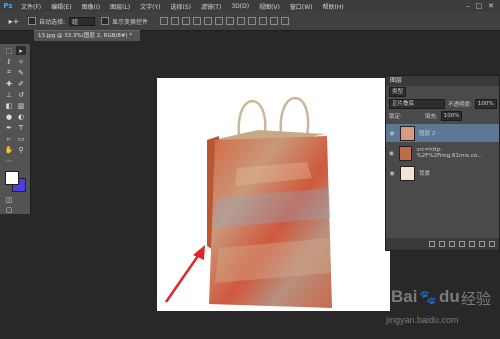  What do you see at coordinates (404, 296) in the screenshot?
I see `watermark-brand: Bai` at bounding box center [404, 296].